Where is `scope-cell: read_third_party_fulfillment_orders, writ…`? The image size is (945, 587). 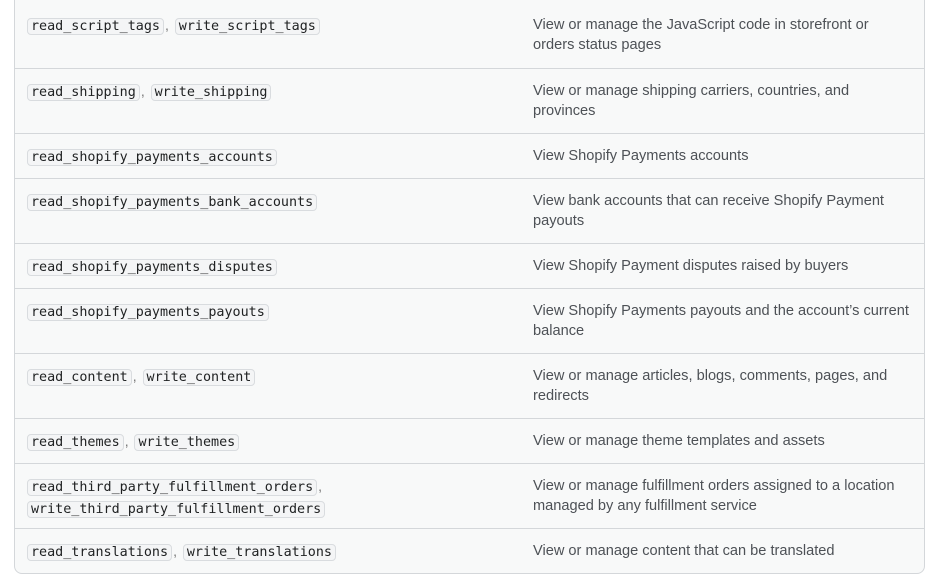
scope-cell: read_third_party_fulfillment_orders, writ… is located at coordinates (274, 497).